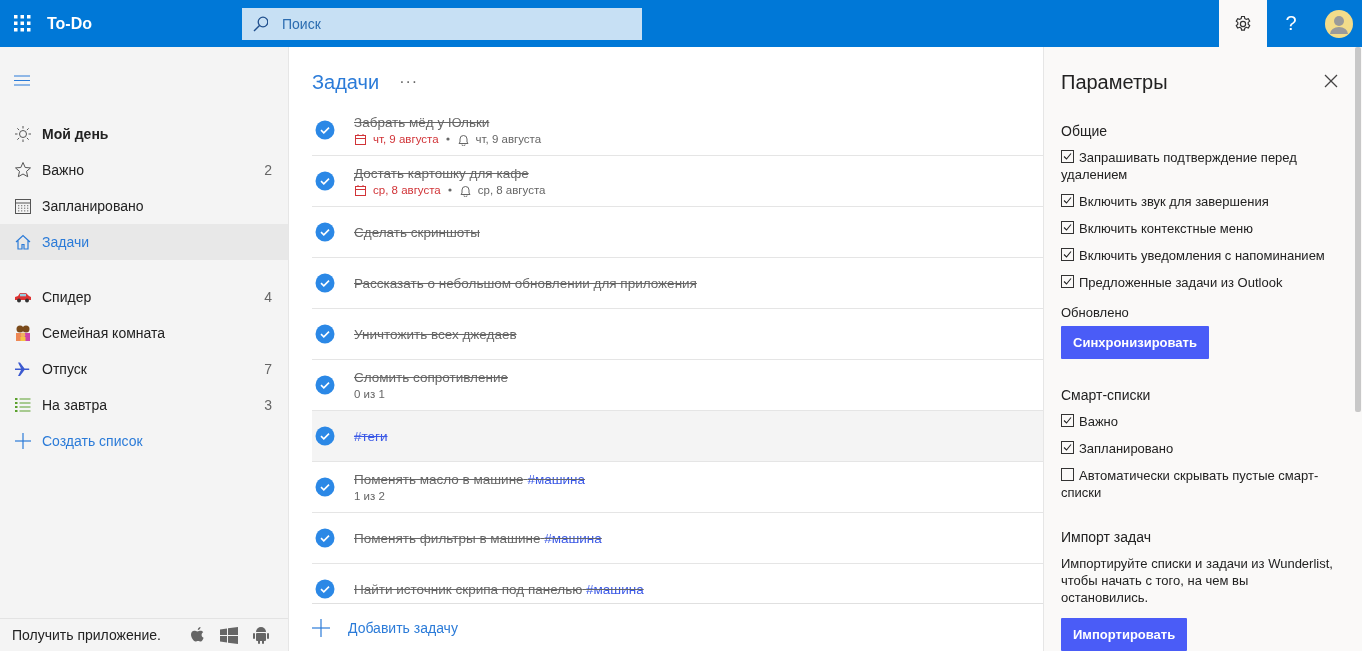 Image resolution: width=1362 pixels, height=651 pixels. I want to click on task-title: Сломить сопротивление, so click(431, 377).